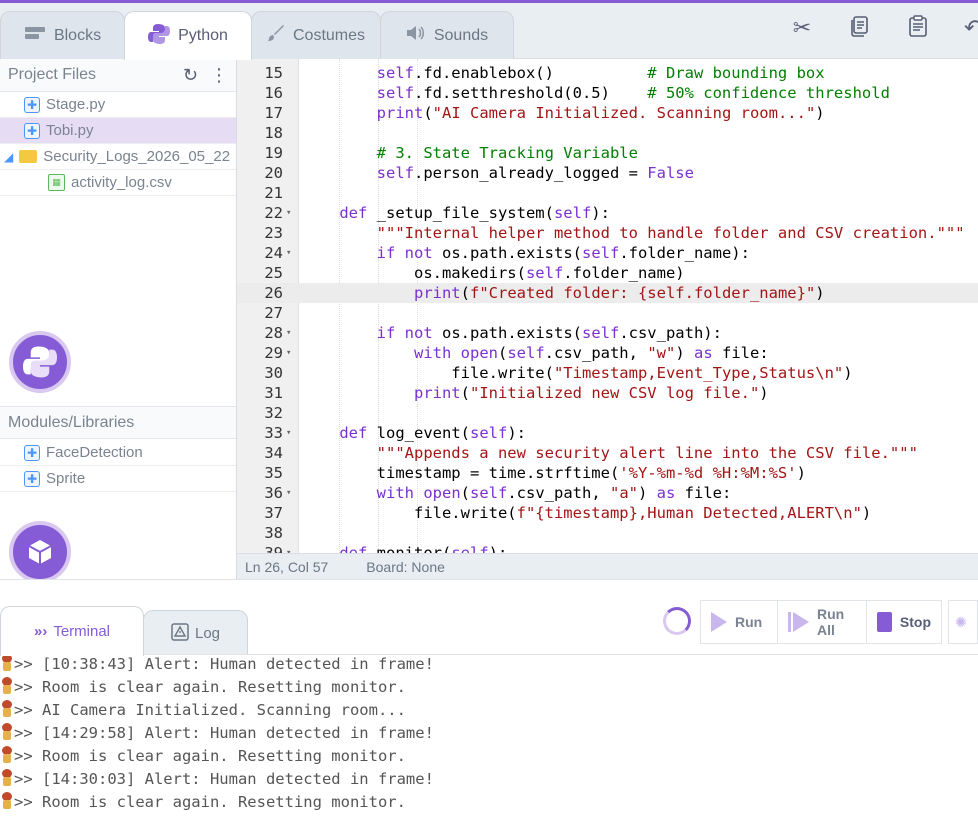 This screenshot has height=816, width=978. Describe the element at coordinates (607, 533) in the screenshot. I see `code-line: 38` at that location.